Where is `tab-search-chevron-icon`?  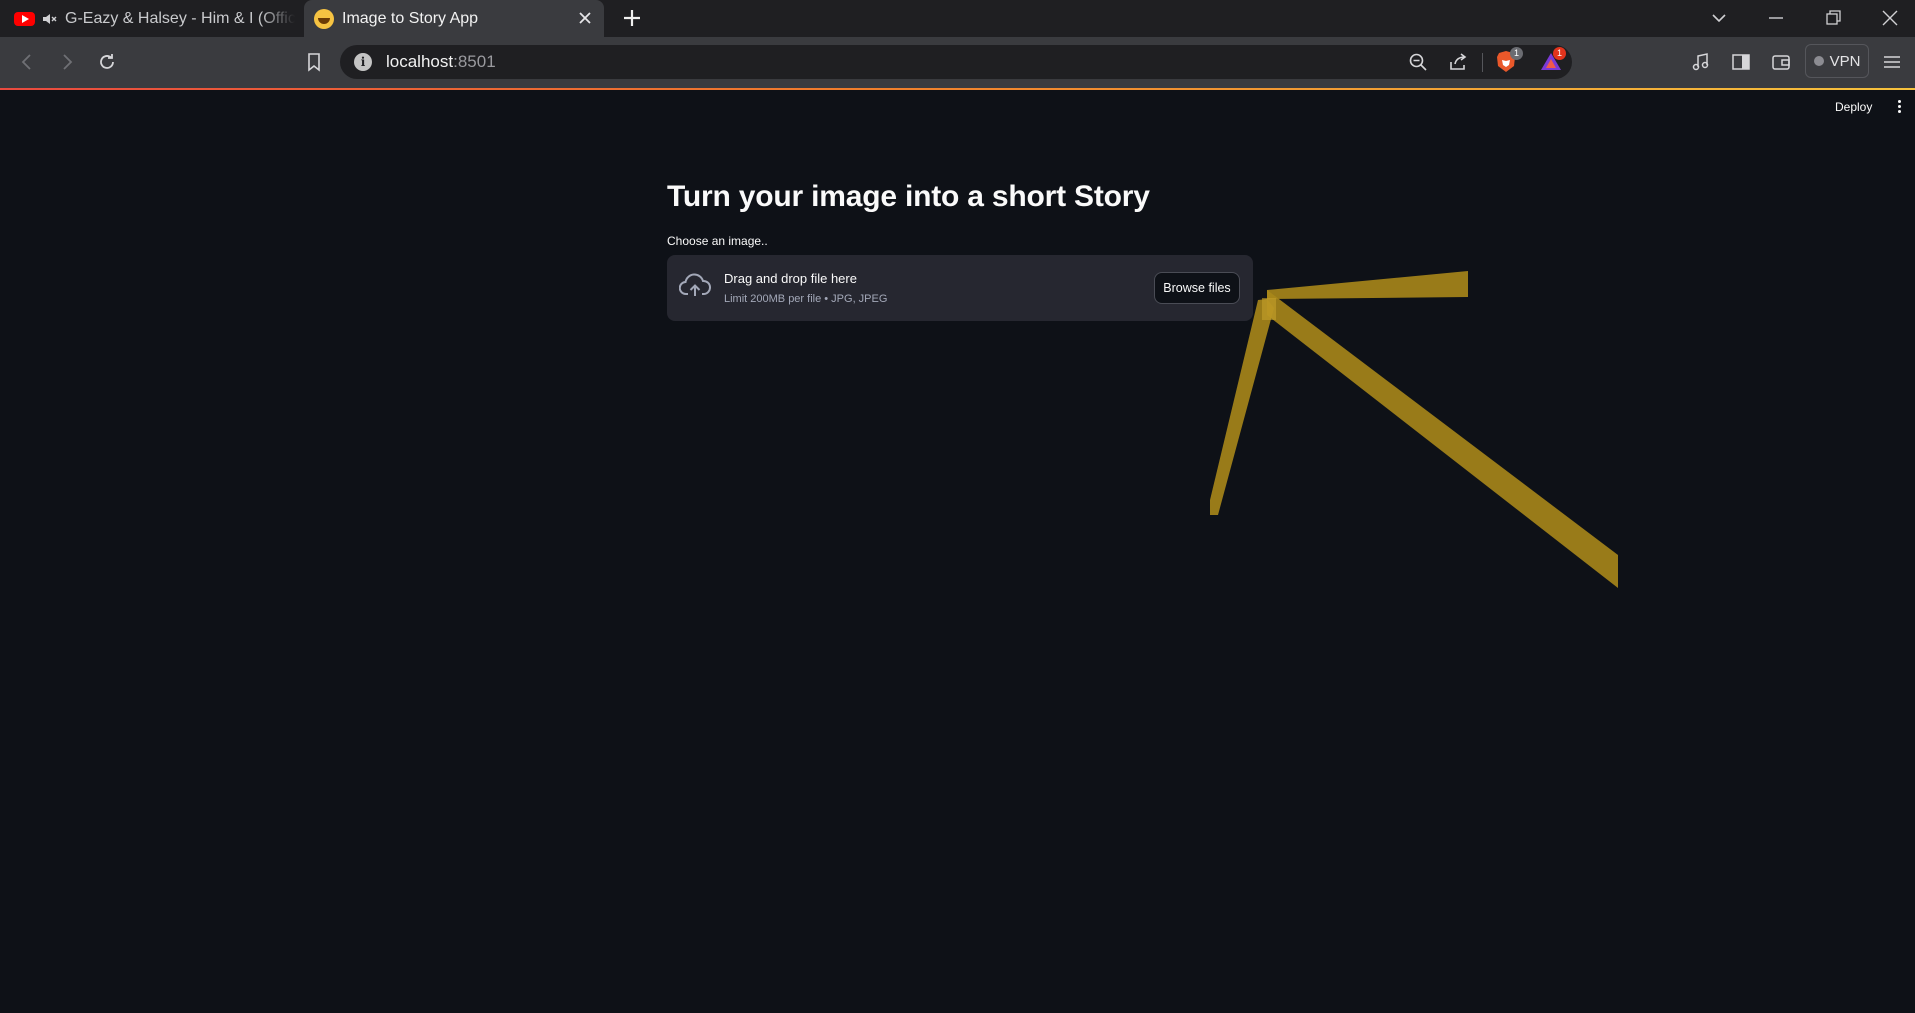
tab-search-chevron-icon is located at coordinates (1719, 18).